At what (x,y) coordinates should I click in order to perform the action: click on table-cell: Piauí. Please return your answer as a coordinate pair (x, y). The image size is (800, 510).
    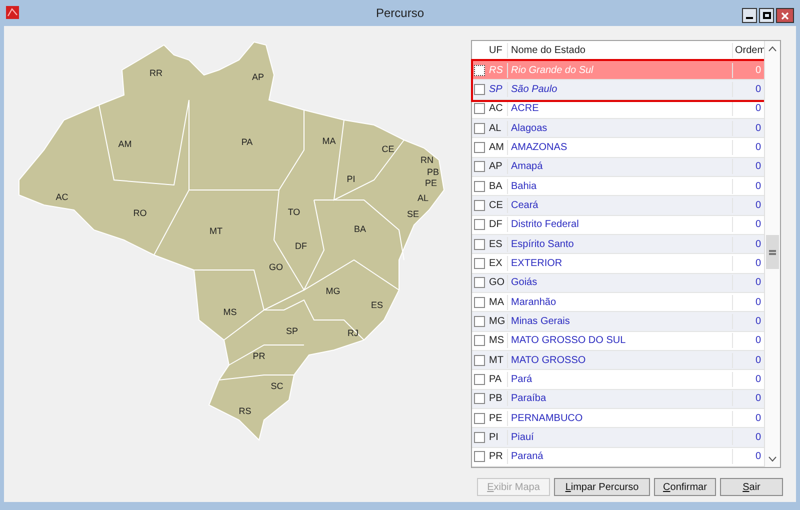
    Looking at the image, I should click on (619, 438).